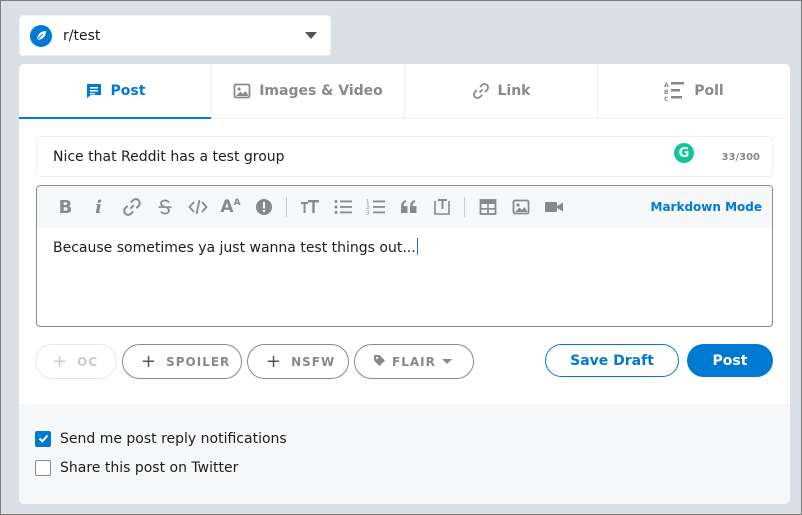 This screenshot has height=515, width=802. What do you see at coordinates (666, 85) in the screenshot?
I see `svg-text: A` at bounding box center [666, 85].